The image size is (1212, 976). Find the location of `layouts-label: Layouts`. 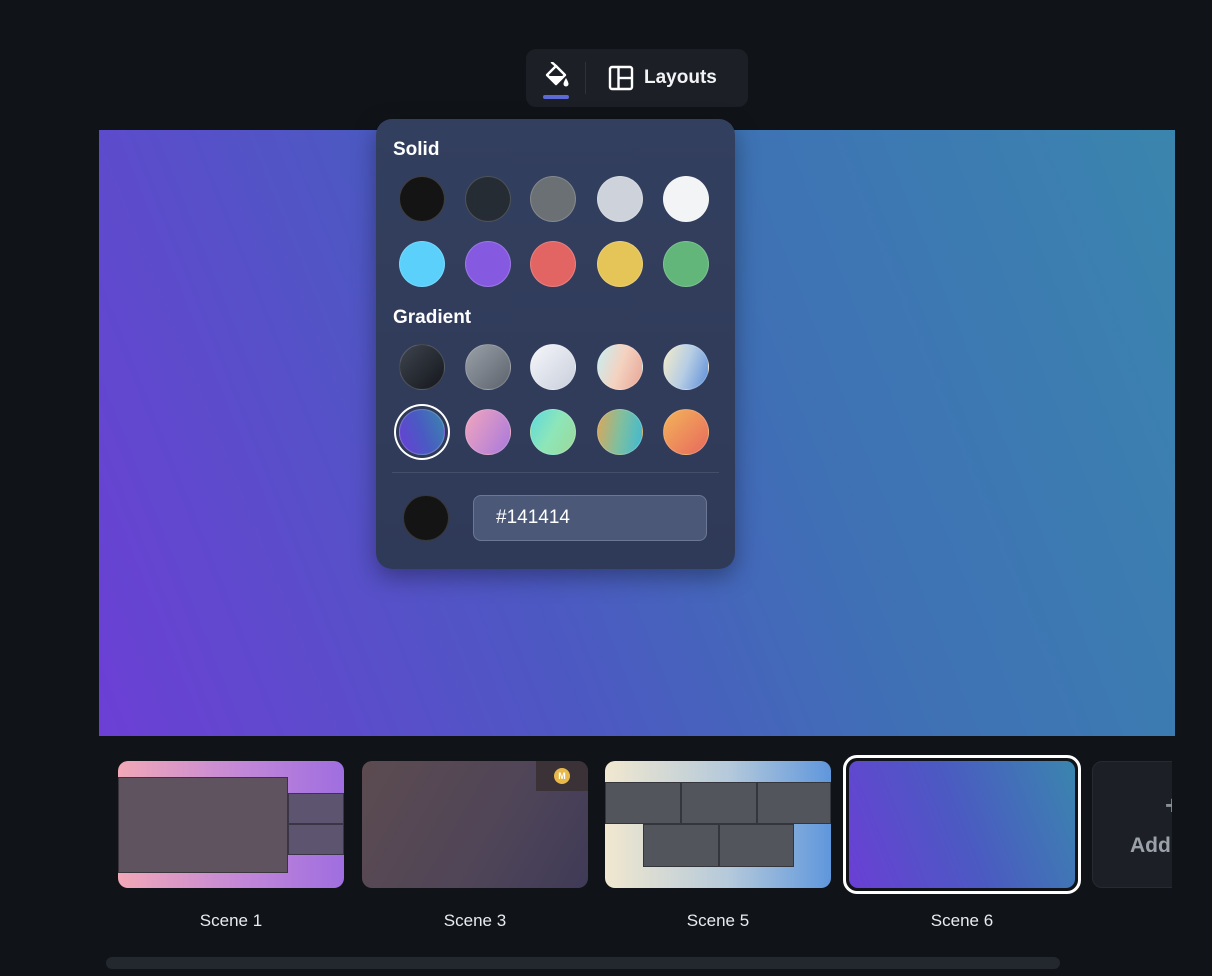

layouts-label: Layouts is located at coordinates (680, 77).